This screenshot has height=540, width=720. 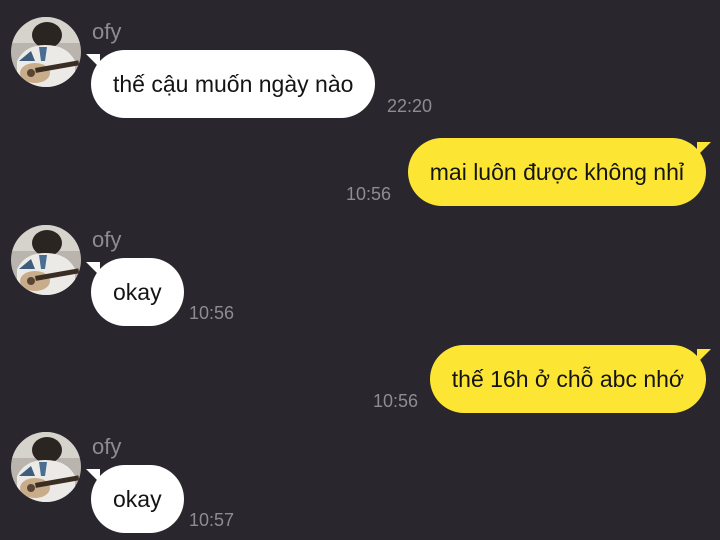 What do you see at coordinates (410, 106) in the screenshot?
I see `message-timestamp: 22:20` at bounding box center [410, 106].